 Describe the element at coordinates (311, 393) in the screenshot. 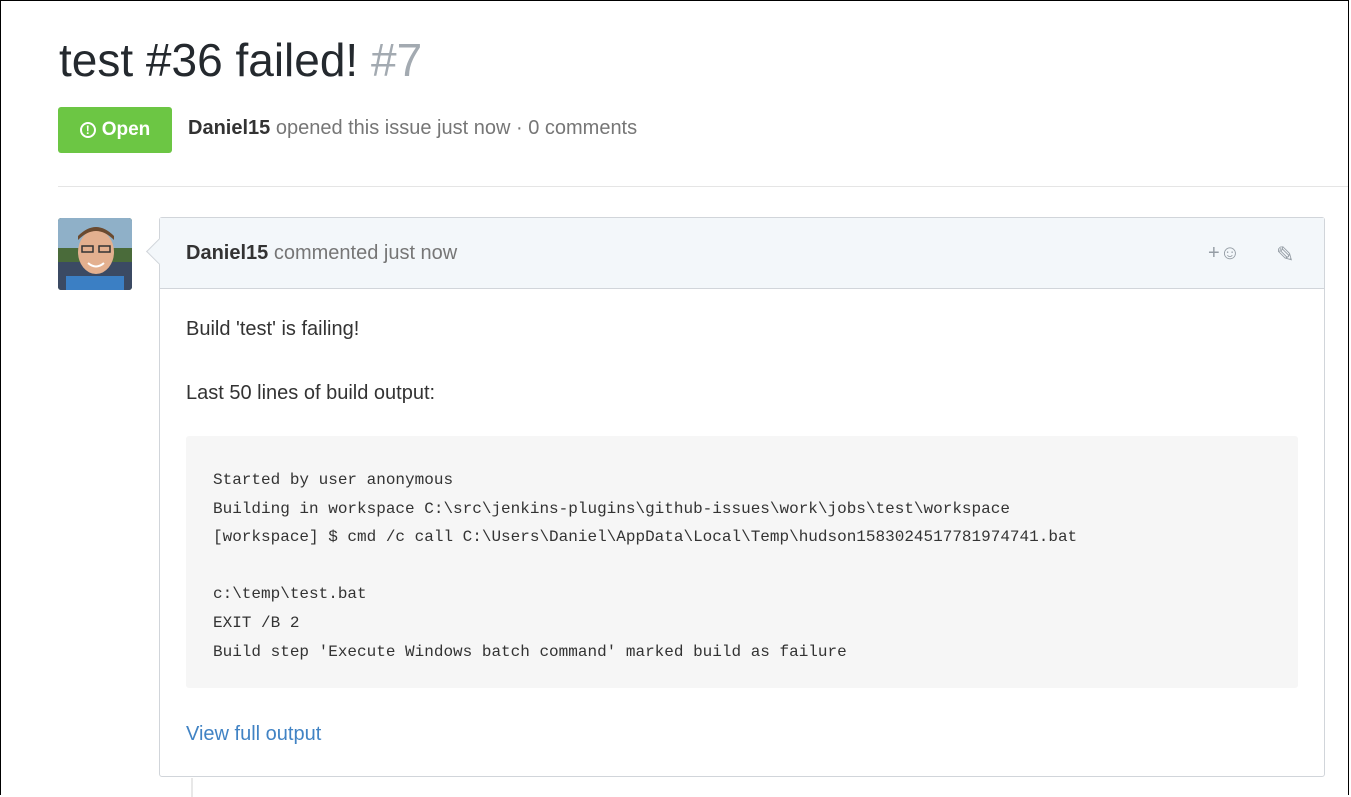

I see `comment-line-2: Last 50 lines of build output:` at that location.